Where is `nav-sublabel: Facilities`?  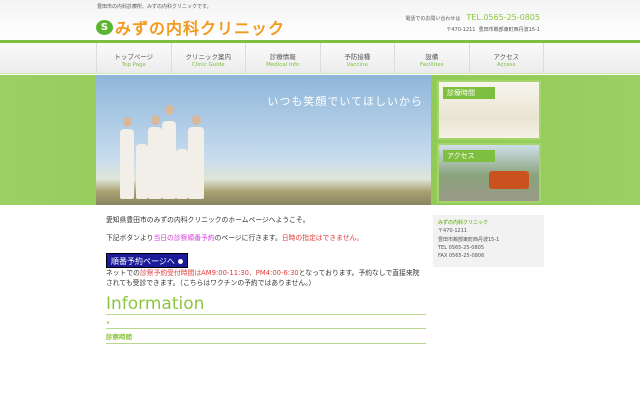 nav-sublabel: Facilities is located at coordinates (431, 65).